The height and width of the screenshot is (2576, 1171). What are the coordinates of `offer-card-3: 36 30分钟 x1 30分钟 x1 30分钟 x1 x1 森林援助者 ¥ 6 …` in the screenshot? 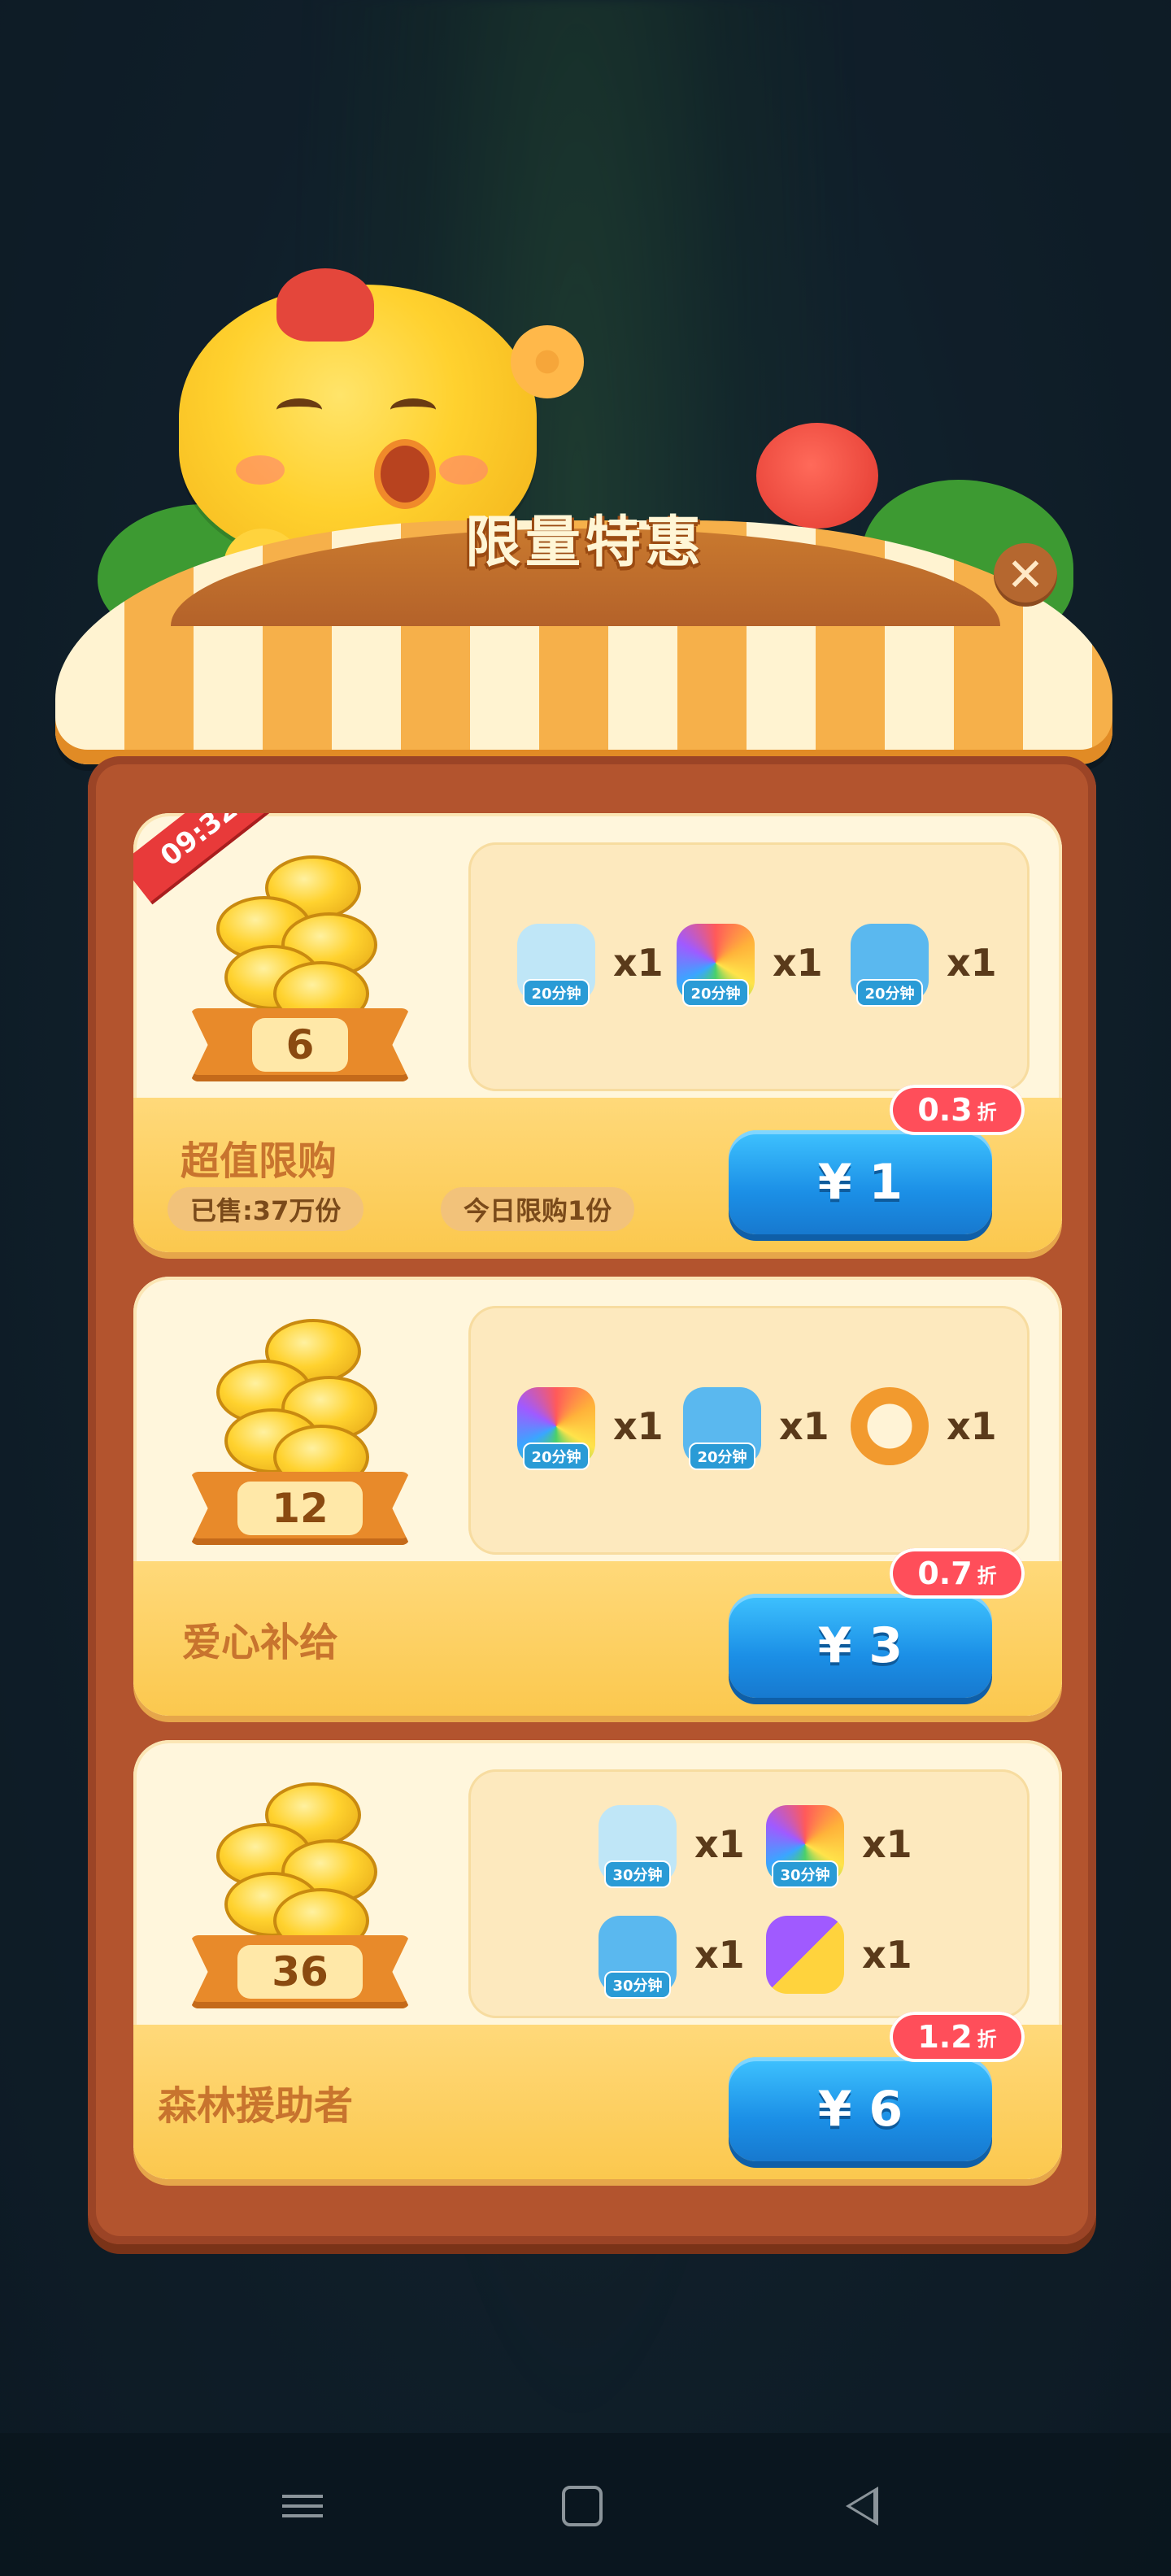 It's located at (597, 1959).